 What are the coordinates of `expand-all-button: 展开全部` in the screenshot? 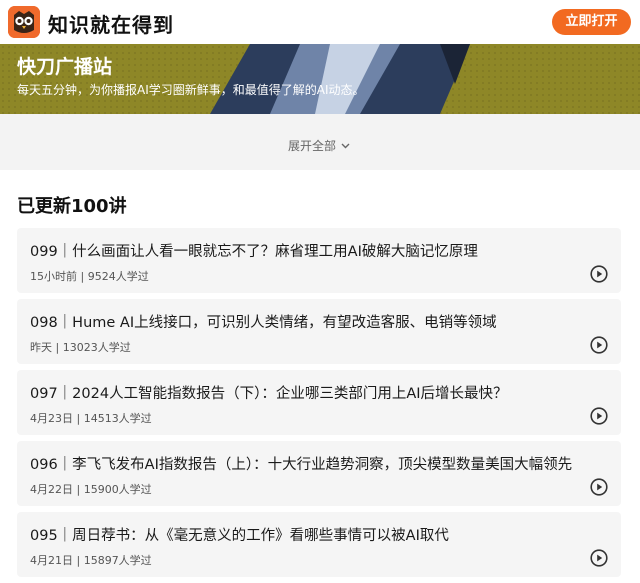 It's located at (319, 145).